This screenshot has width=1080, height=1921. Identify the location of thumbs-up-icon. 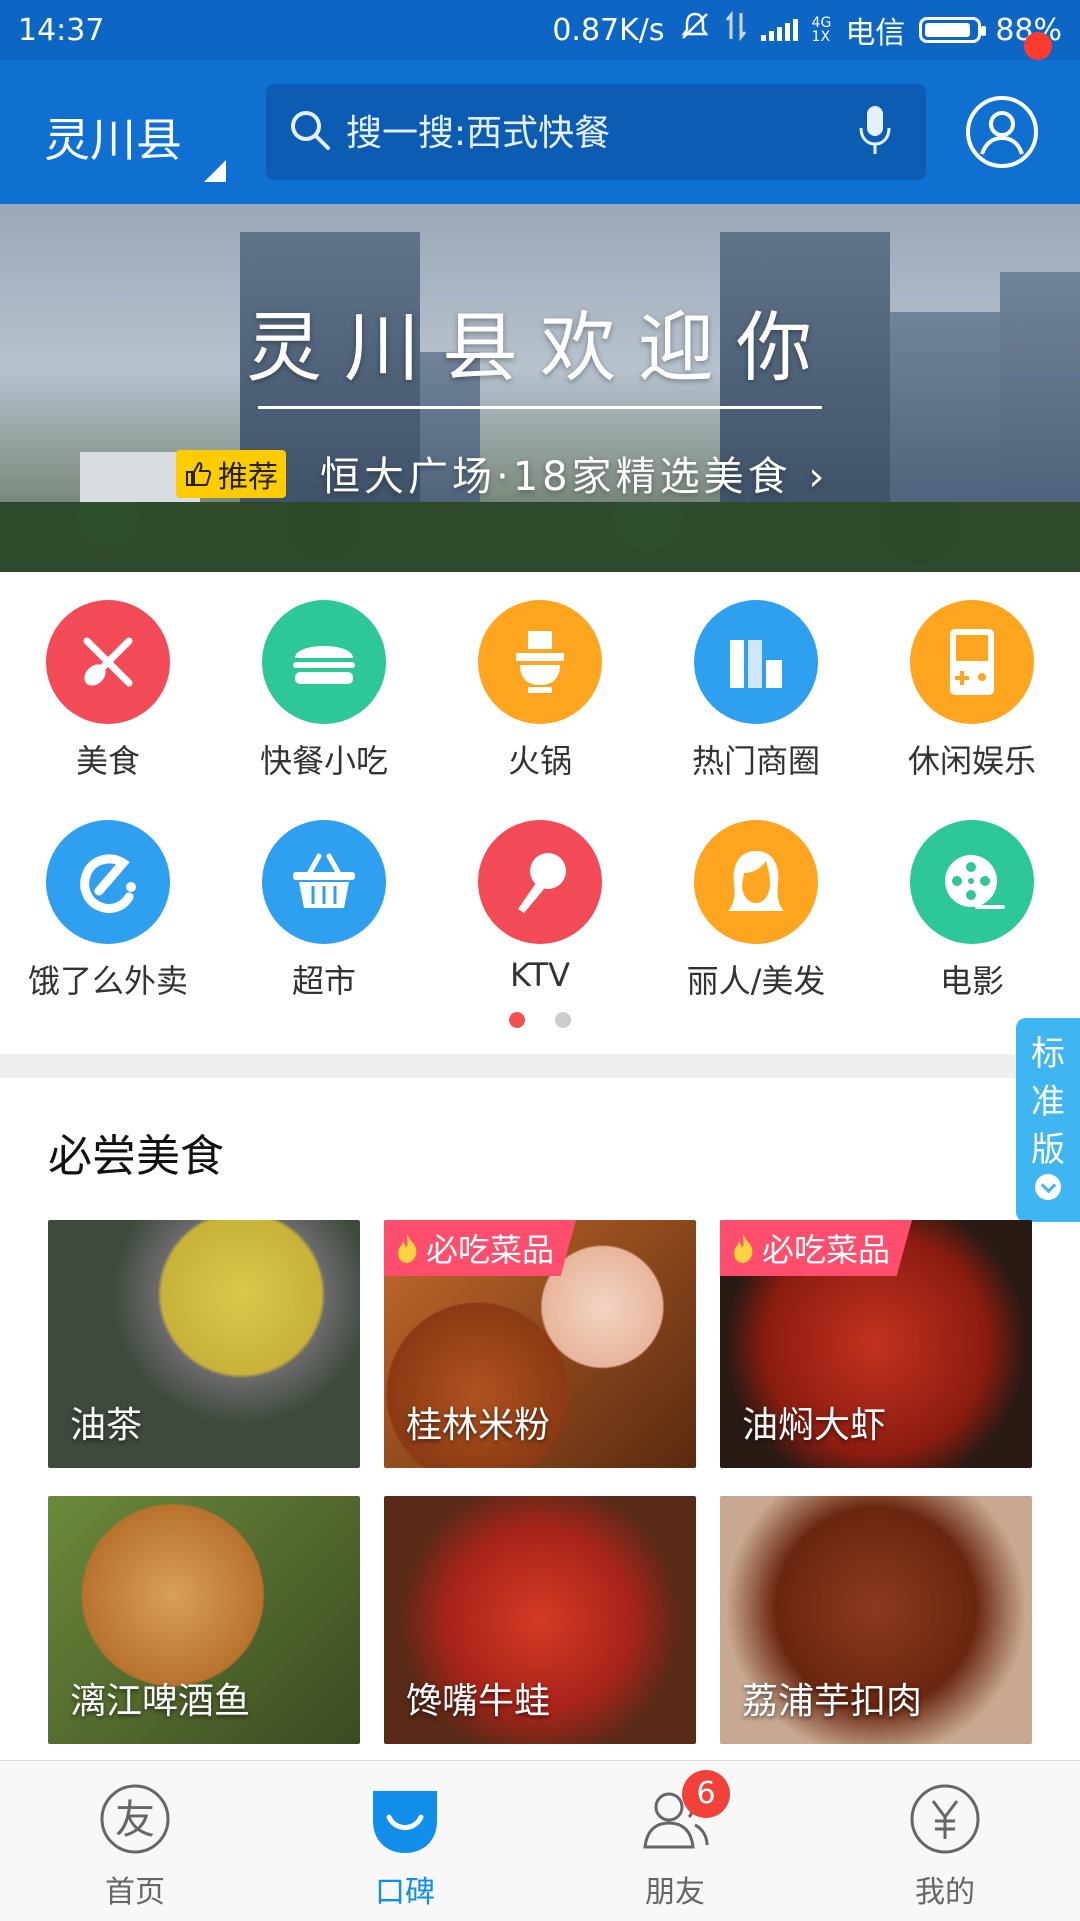
(199, 473).